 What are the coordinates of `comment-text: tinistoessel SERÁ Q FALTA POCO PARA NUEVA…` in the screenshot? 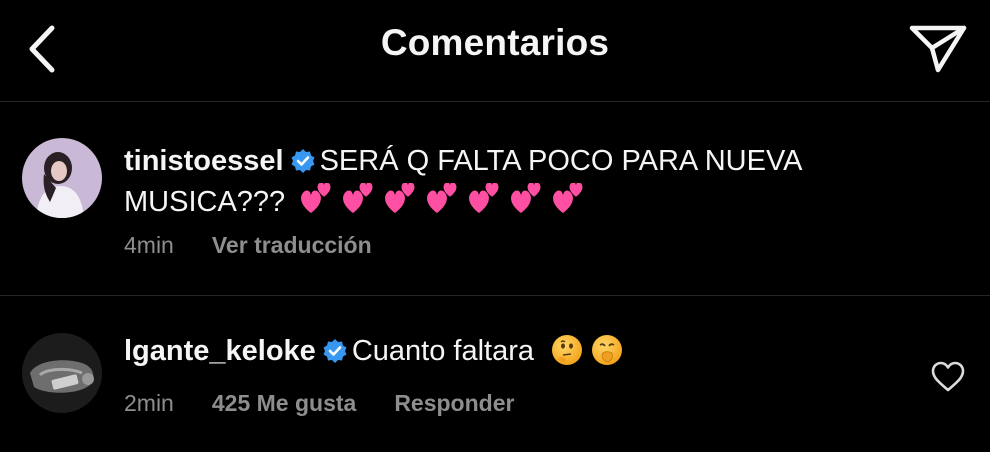 It's located at (504, 184).